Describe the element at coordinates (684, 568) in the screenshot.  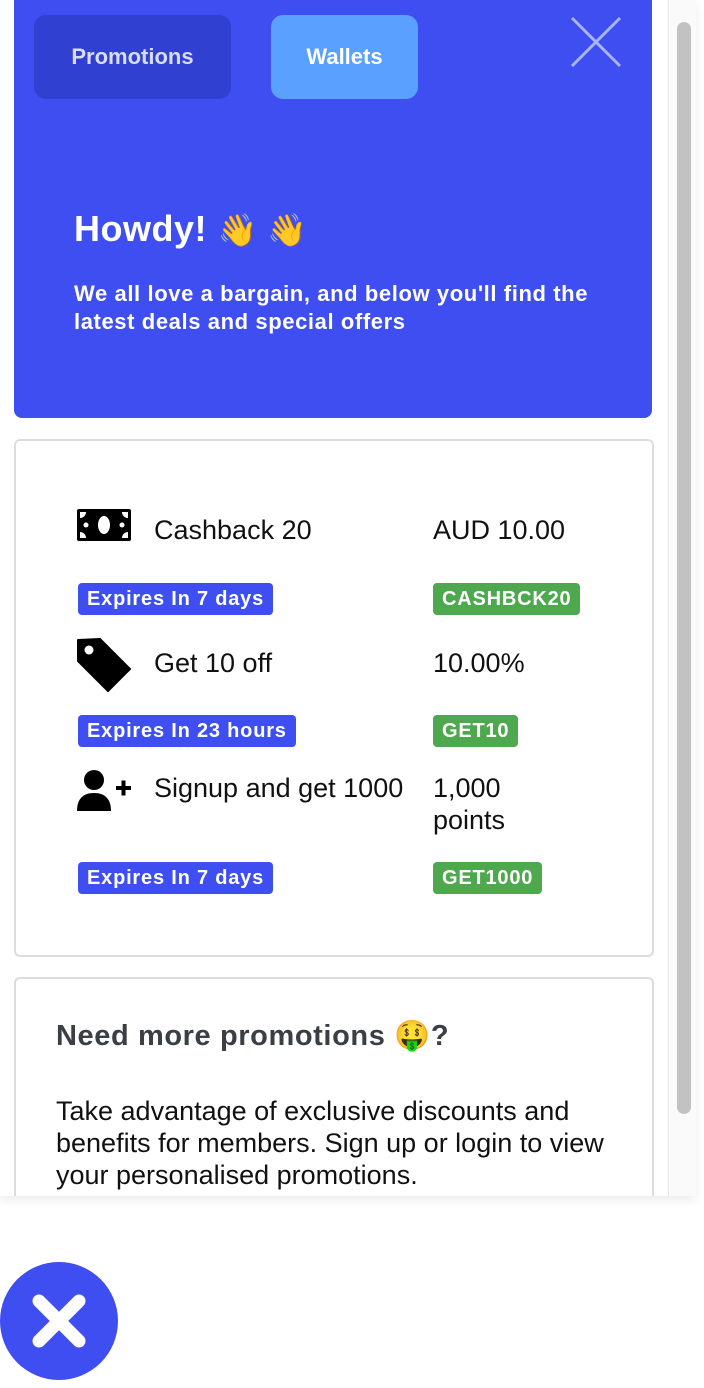
I see `scrollbar-thumb` at that location.